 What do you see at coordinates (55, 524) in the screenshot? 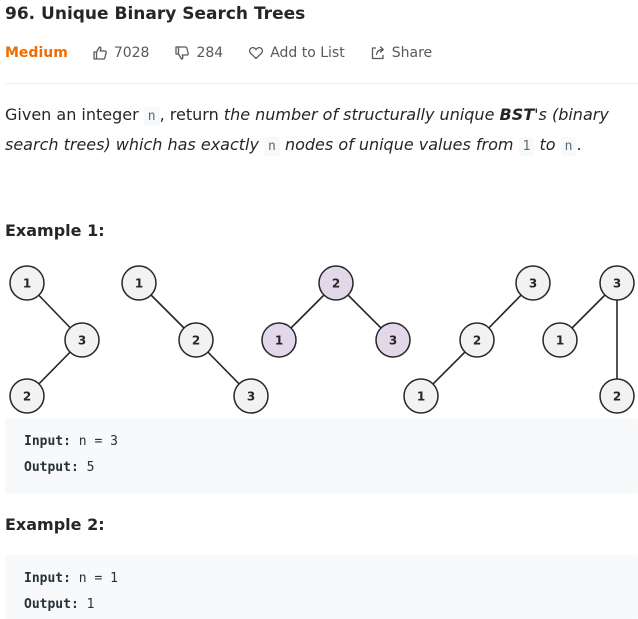
I see `example-2-heading: Example 2:` at bounding box center [55, 524].